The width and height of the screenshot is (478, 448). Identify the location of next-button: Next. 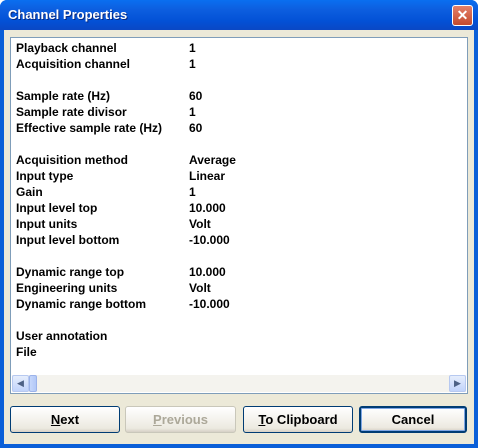
(65, 419).